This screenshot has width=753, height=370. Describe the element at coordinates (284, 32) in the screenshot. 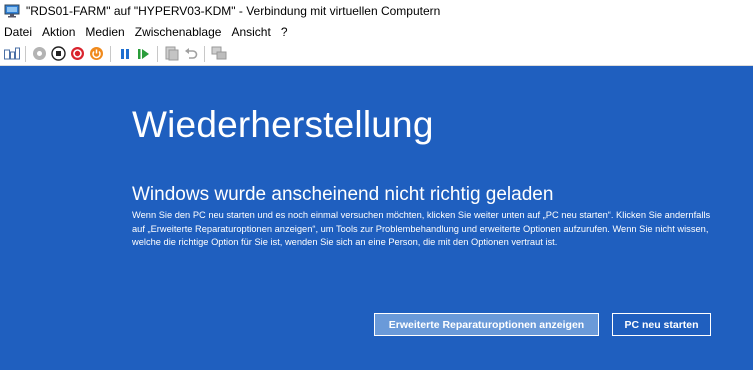

I see `menu-help: ?` at that location.